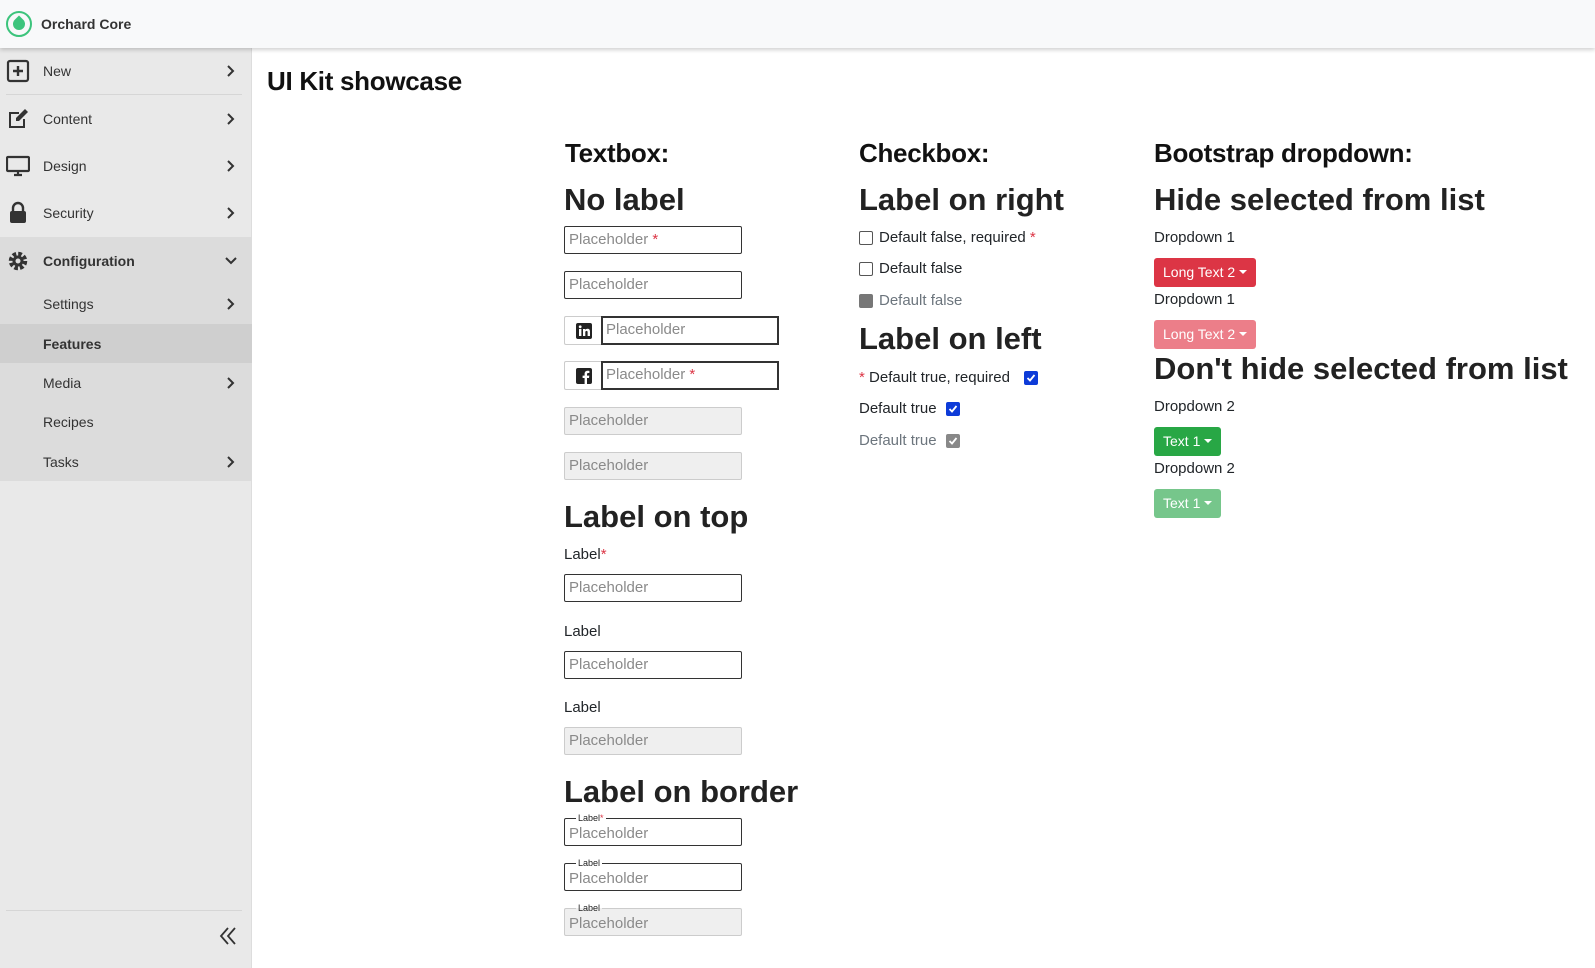 This screenshot has height=968, width=1595. What do you see at coordinates (898, 440) in the screenshot?
I see `checkbox-label: Default true` at bounding box center [898, 440].